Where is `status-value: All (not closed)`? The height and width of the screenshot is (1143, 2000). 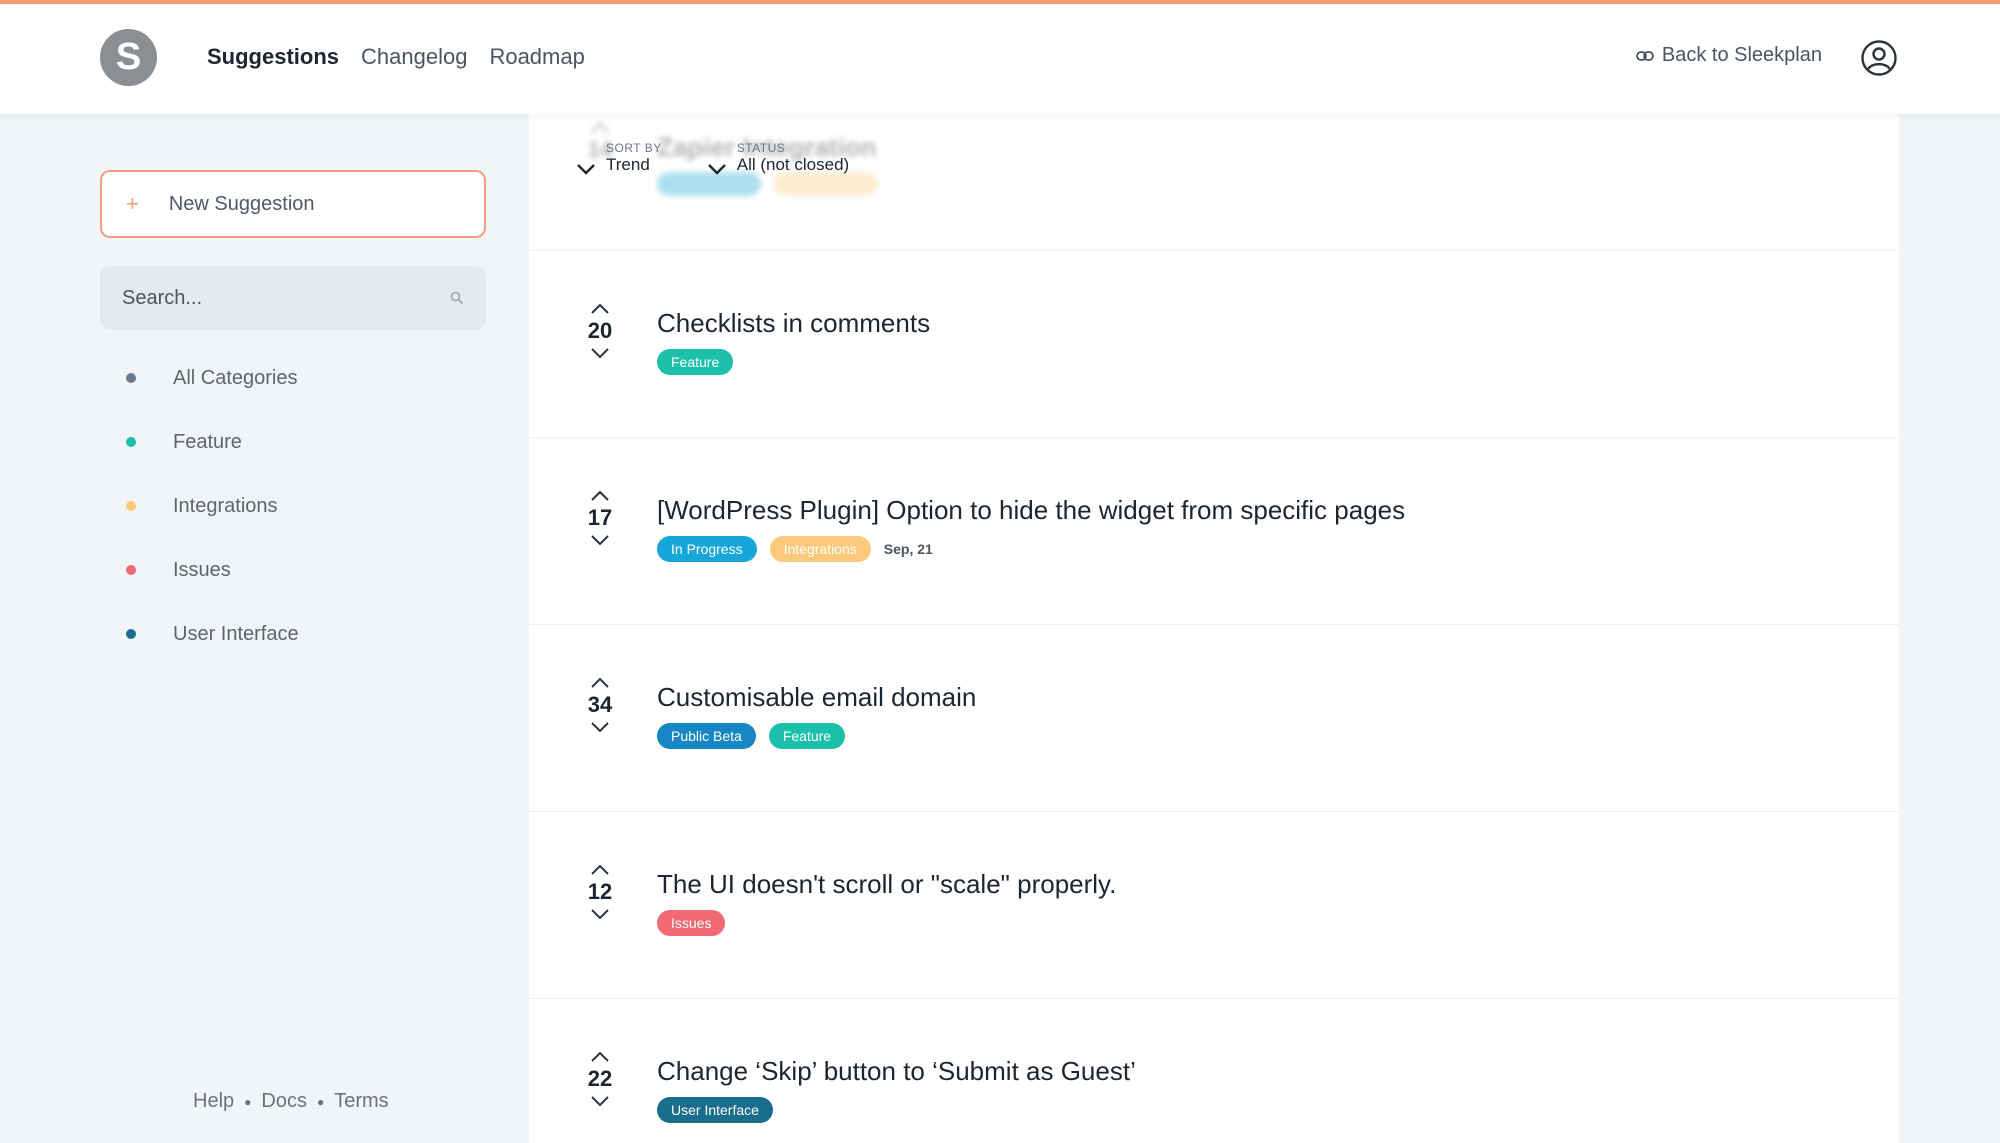
status-value: All (not closed) is located at coordinates (793, 164).